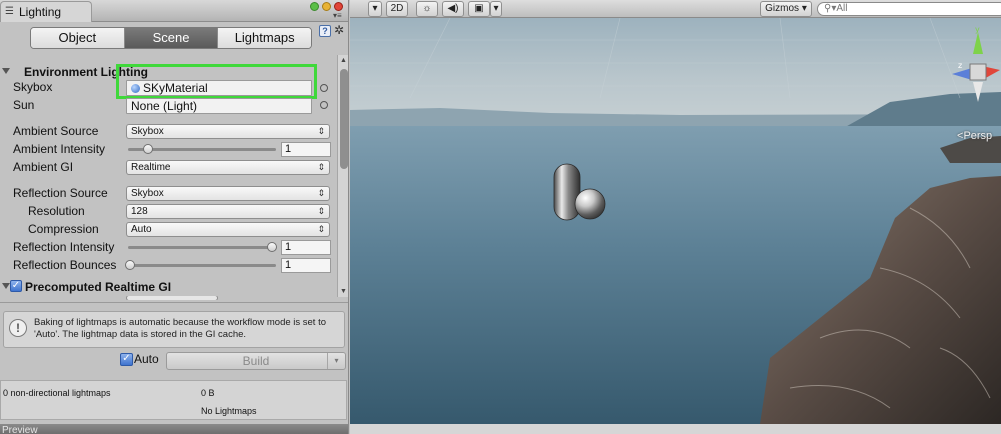  Describe the element at coordinates (343, 60) in the screenshot. I see `scroll-up-icon: ▲` at that location.